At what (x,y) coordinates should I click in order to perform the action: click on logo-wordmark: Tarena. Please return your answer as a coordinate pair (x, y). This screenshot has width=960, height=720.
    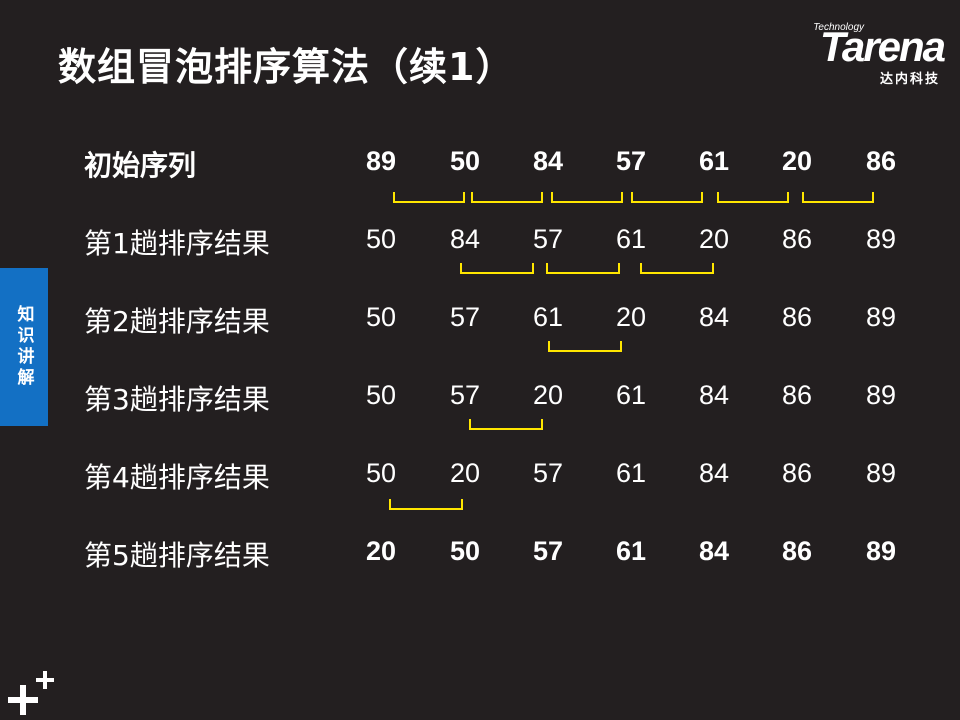
    Looking at the image, I should click on (882, 46).